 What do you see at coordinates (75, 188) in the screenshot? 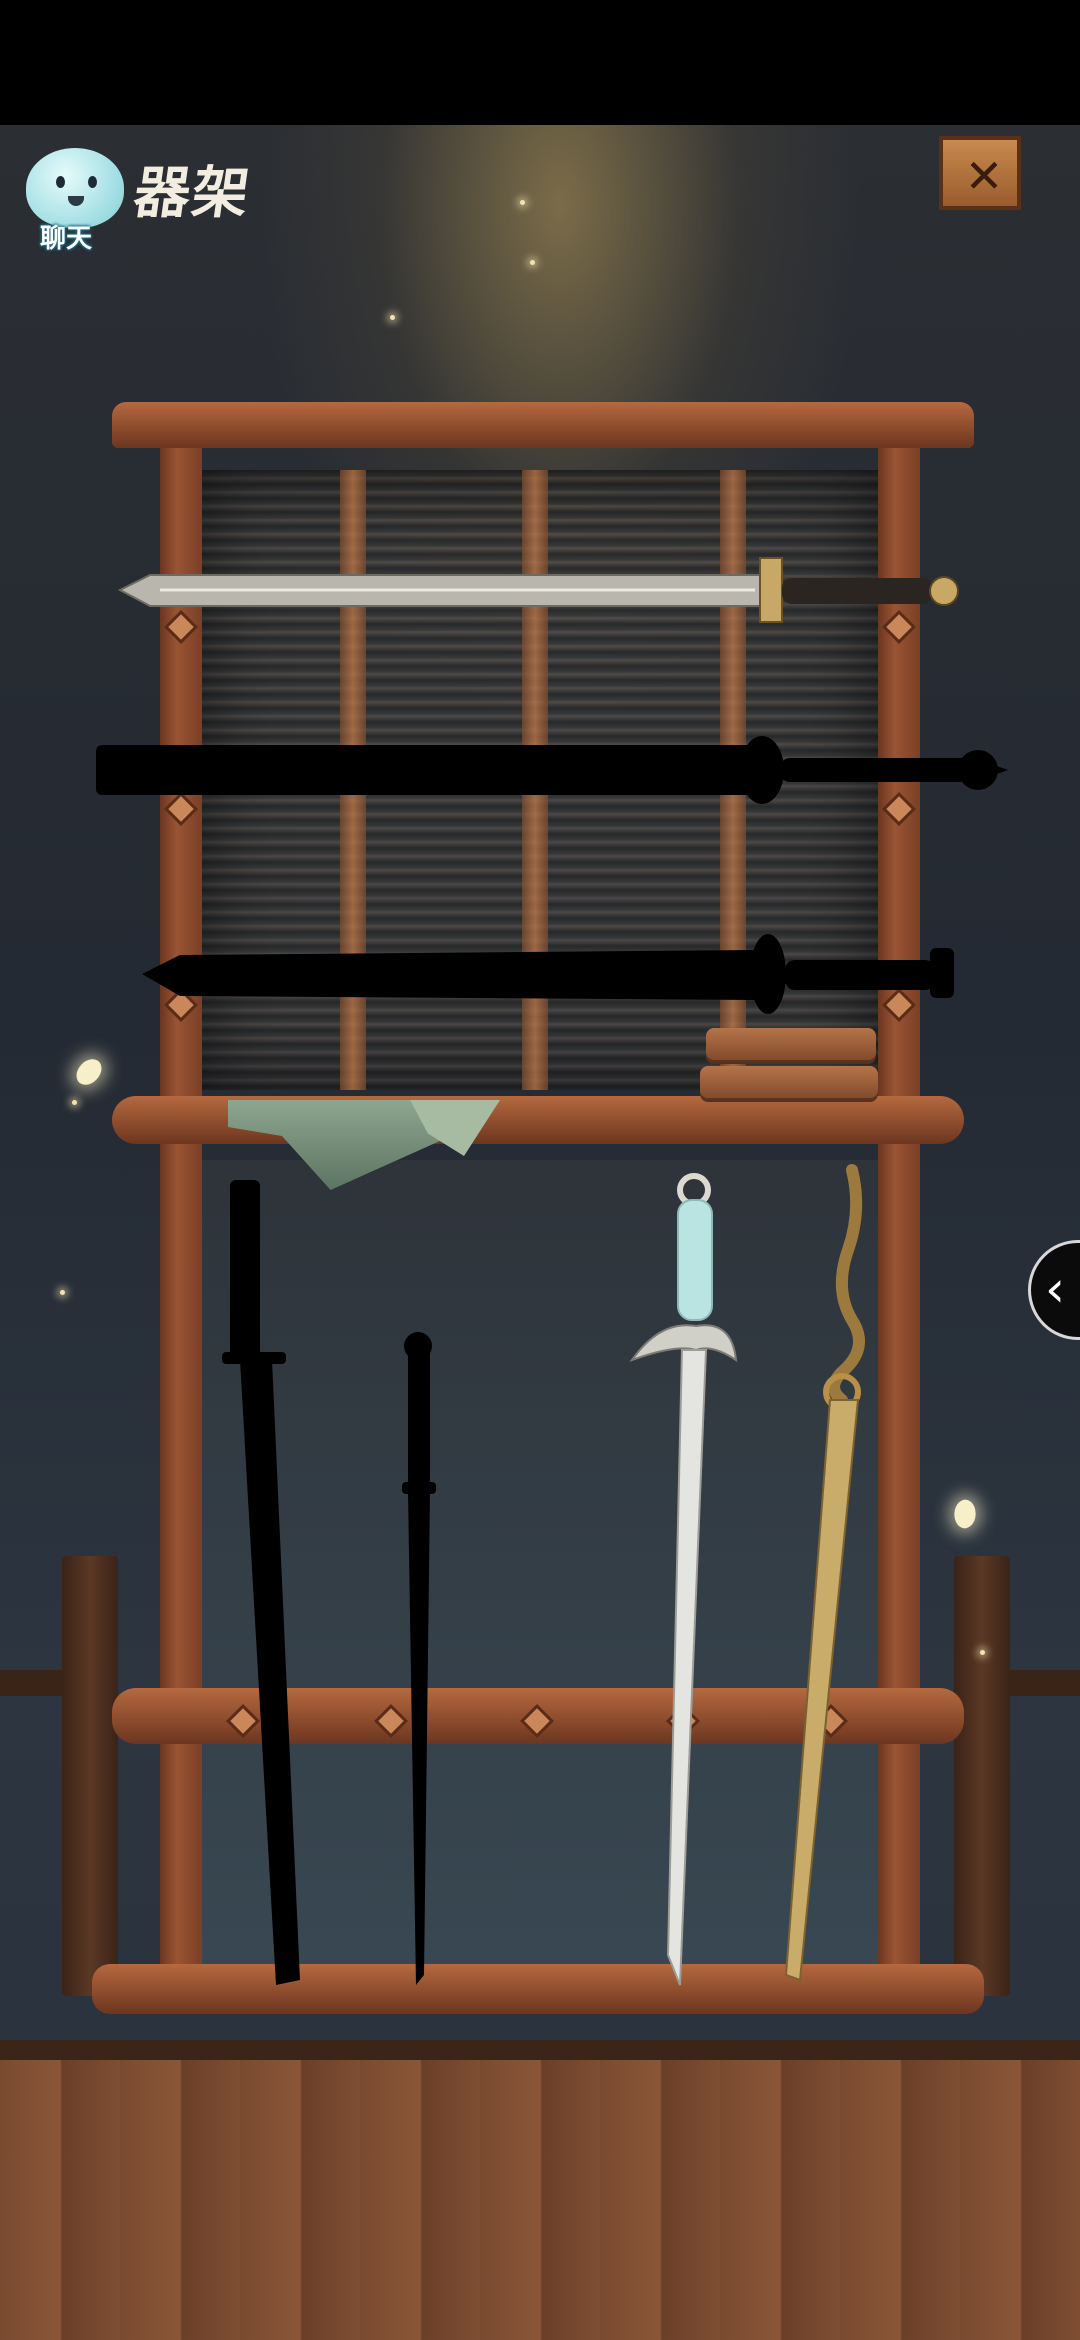
I see `chat-mascot-icon` at bounding box center [75, 188].